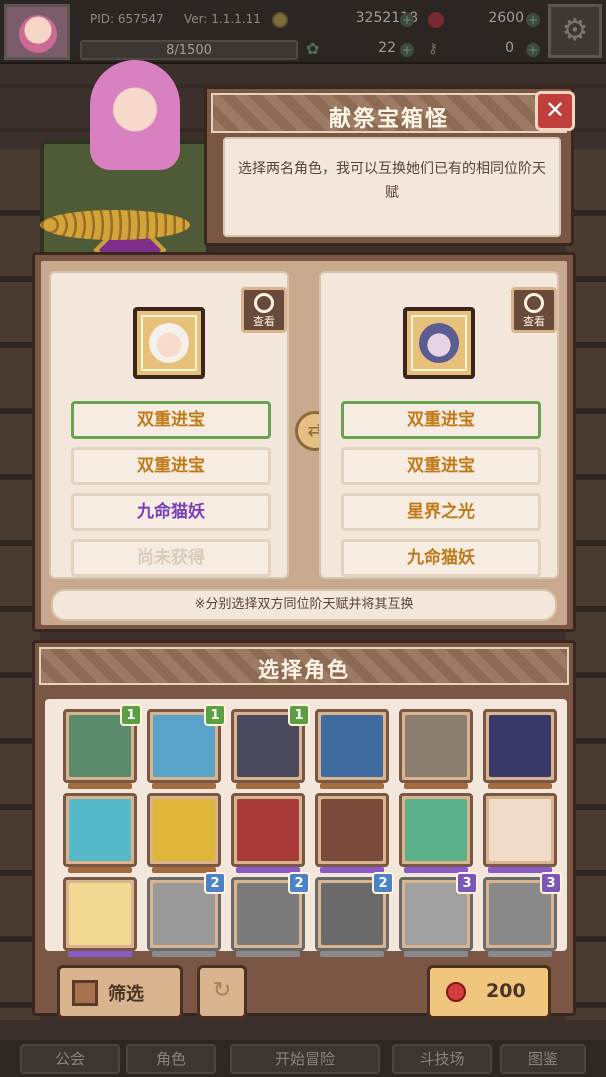 Image resolution: width=606 pixels, height=1077 pixels. What do you see at coordinates (533, 20) in the screenshot?
I see `add-gem-icon: +` at bounding box center [533, 20].